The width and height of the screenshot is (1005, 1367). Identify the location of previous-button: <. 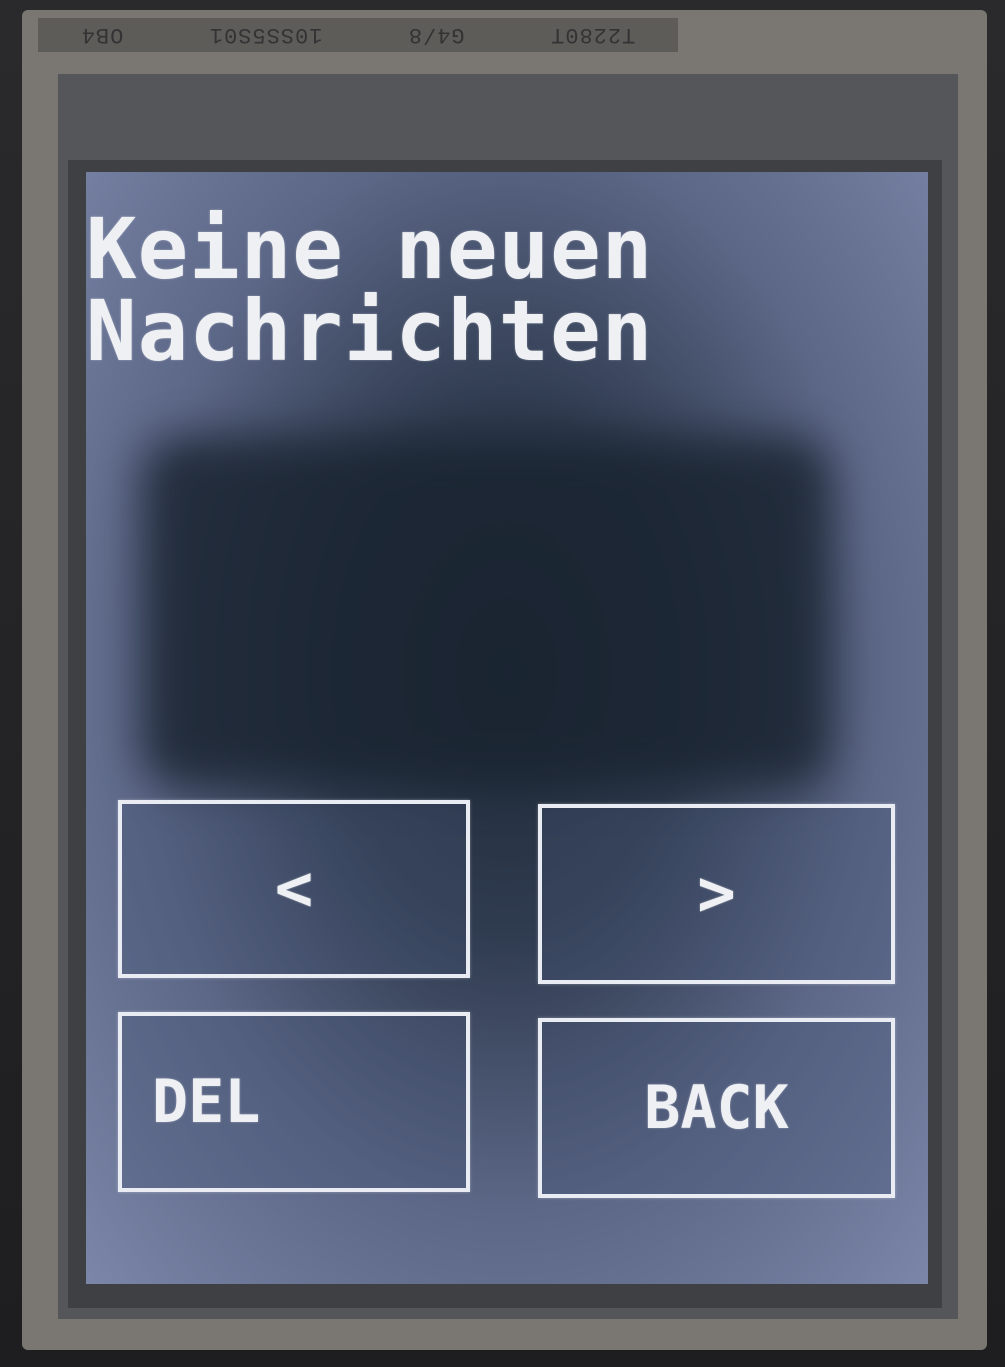
(294, 889).